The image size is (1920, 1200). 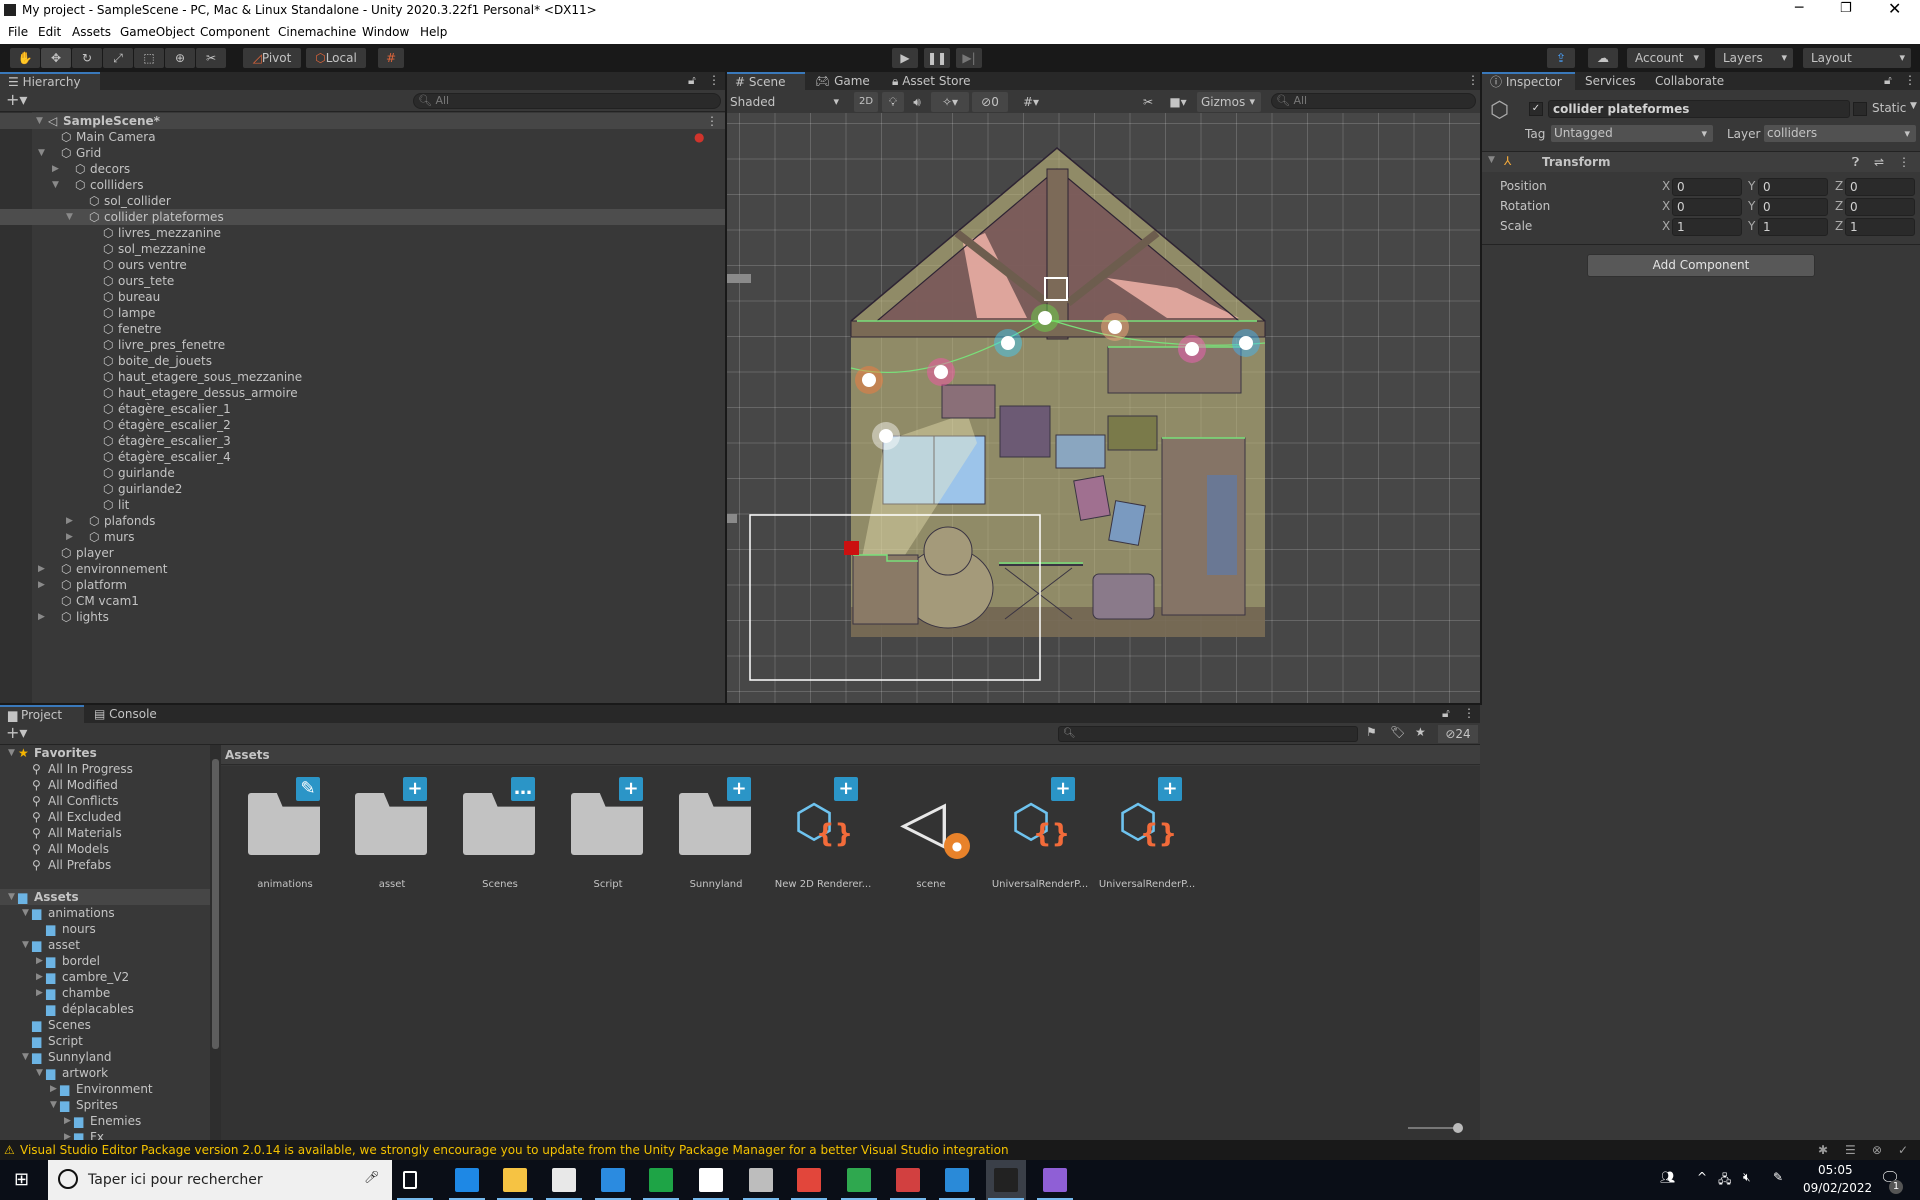 I want to click on hierarchy-item: ⬡ étagère_escalier_3, so click(x=362, y=441).